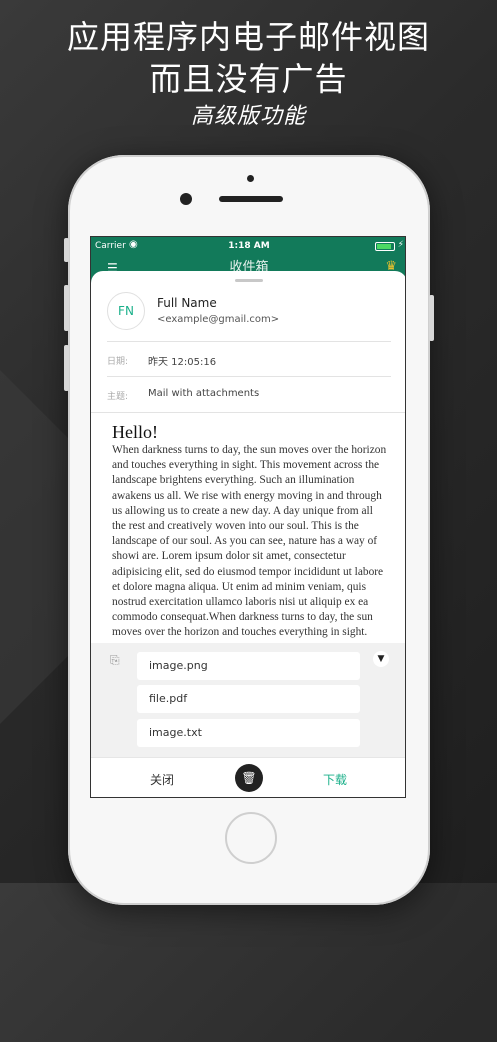  What do you see at coordinates (381, 659) in the screenshot?
I see `chevron-down-icon: ▼` at bounding box center [381, 659].